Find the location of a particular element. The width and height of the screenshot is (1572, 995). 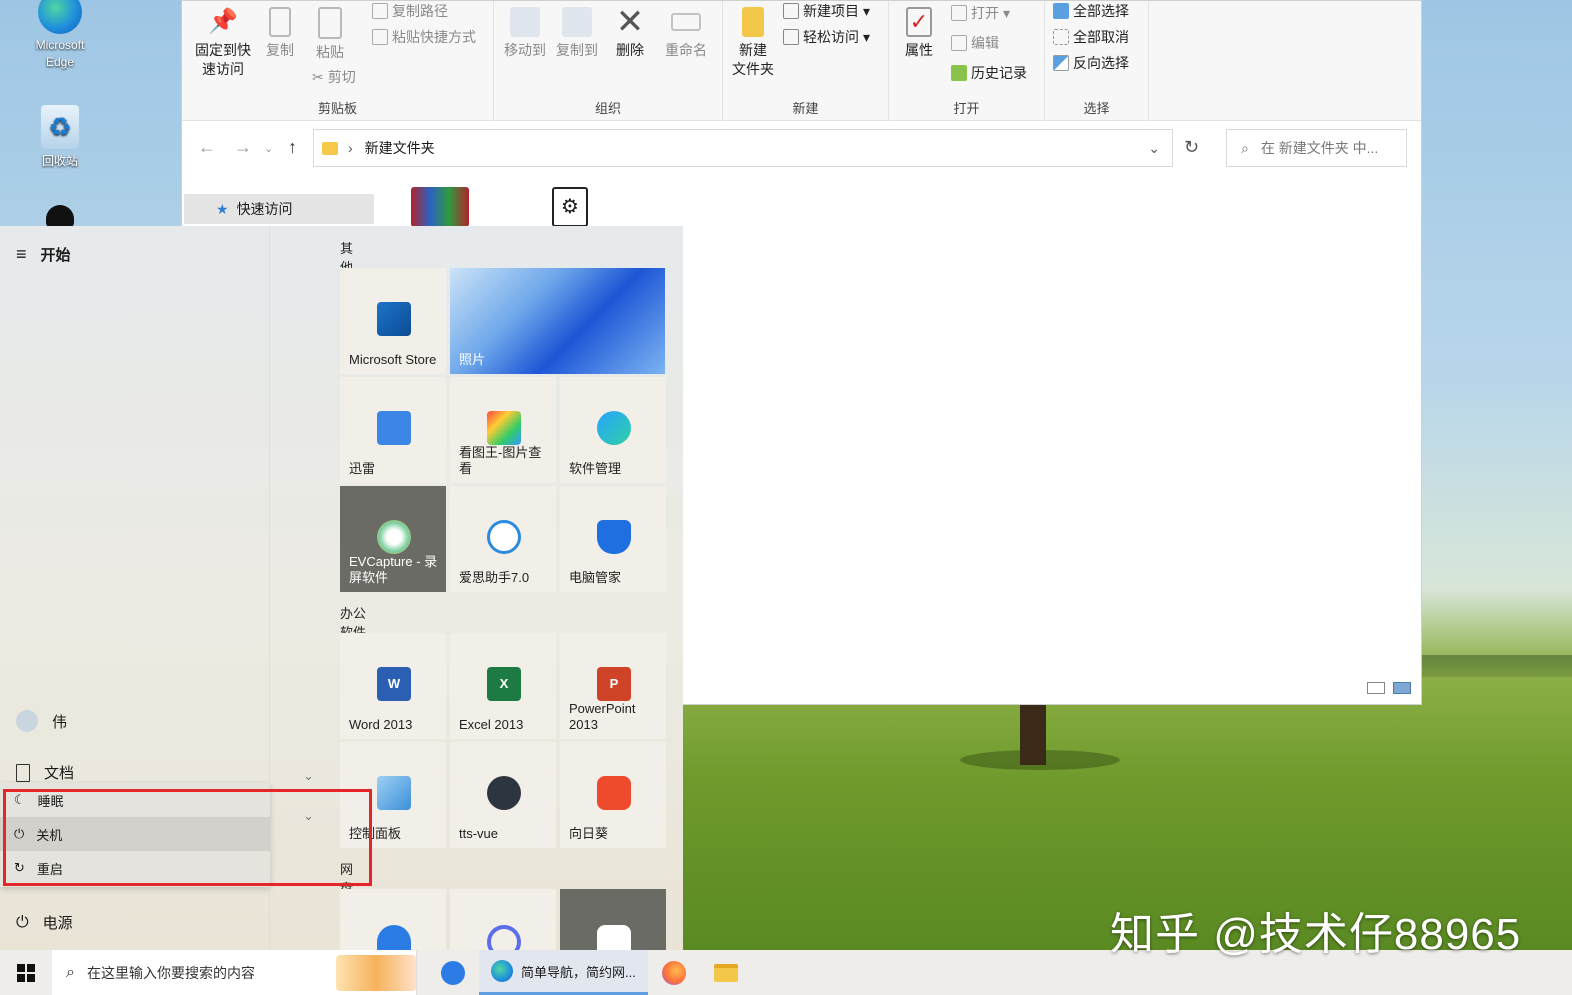

user-name: 伟 is located at coordinates (60, 722).